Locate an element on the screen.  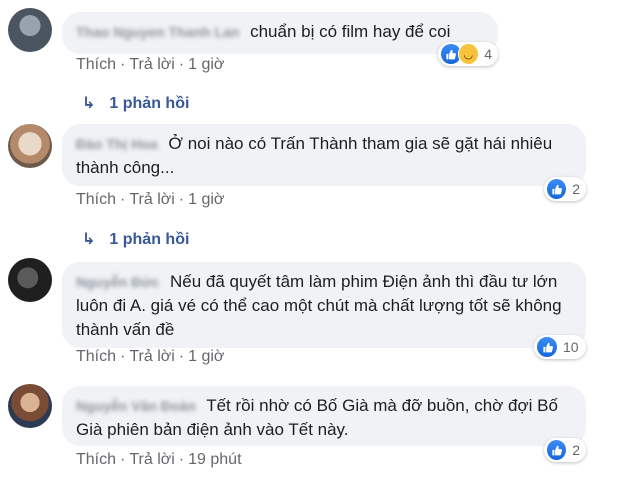
comment-actions: Thích · Trả lời · 19 phút is located at coordinates (159, 460).